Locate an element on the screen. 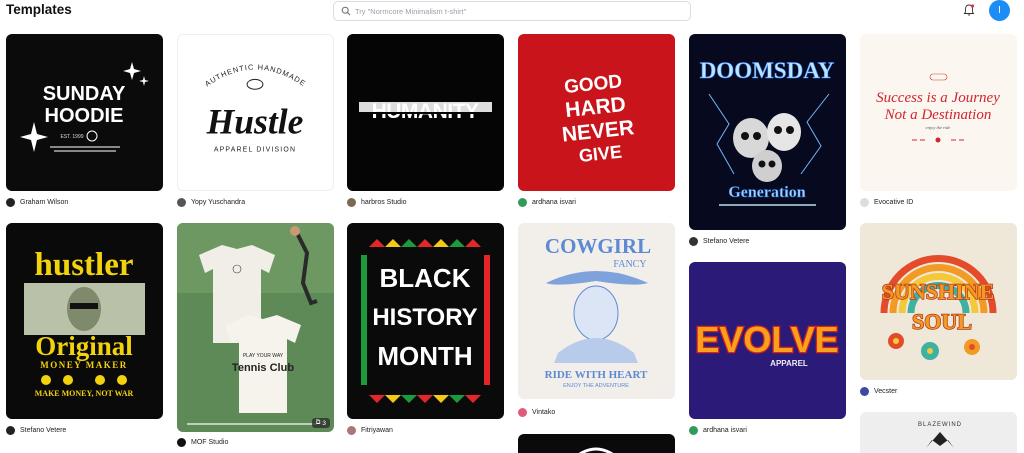 The width and height of the screenshot is (1024, 453). design-text: Success is a Journey is located at coordinates (938, 98).